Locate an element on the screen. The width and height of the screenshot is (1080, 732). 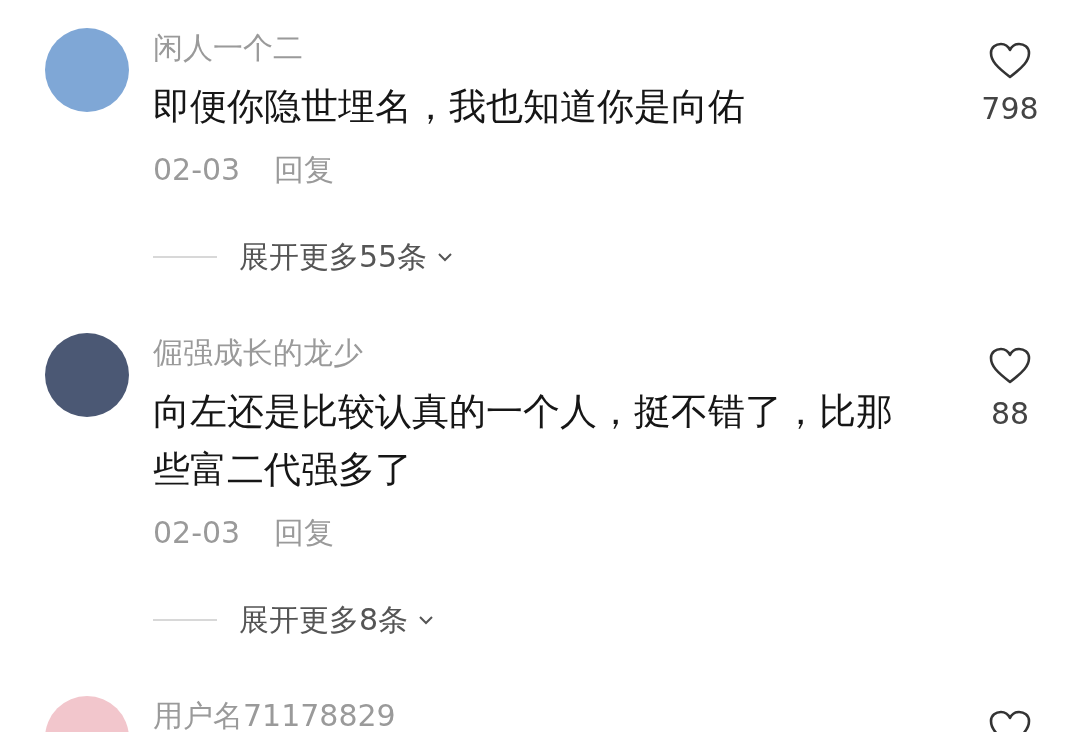
username: 倔强成长的龙少 is located at coordinates (538, 353).